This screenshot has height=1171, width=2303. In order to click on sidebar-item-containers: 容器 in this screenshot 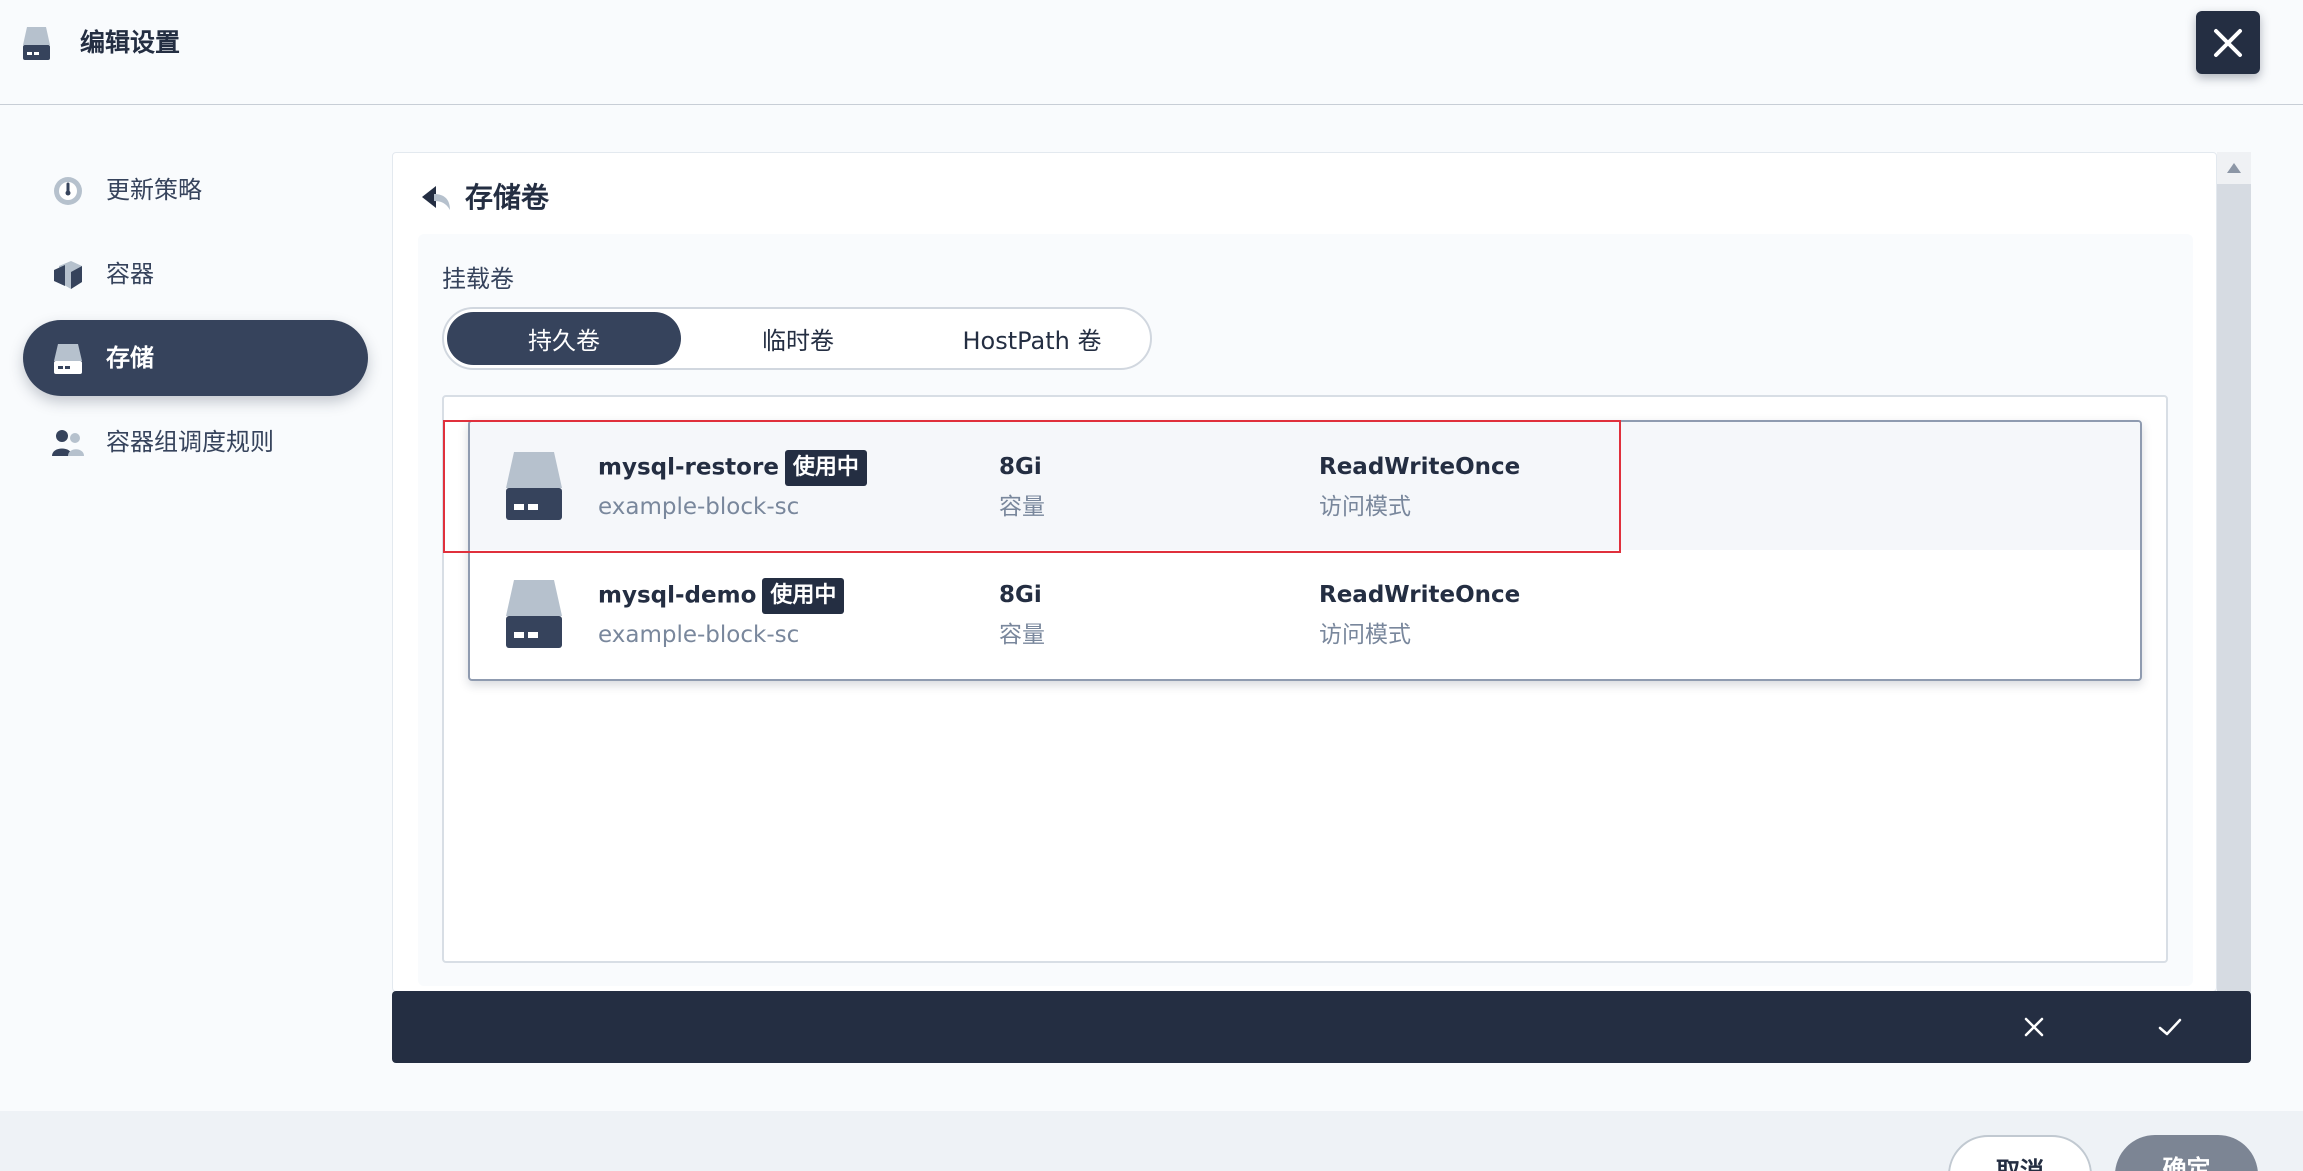, I will do `click(195, 274)`.